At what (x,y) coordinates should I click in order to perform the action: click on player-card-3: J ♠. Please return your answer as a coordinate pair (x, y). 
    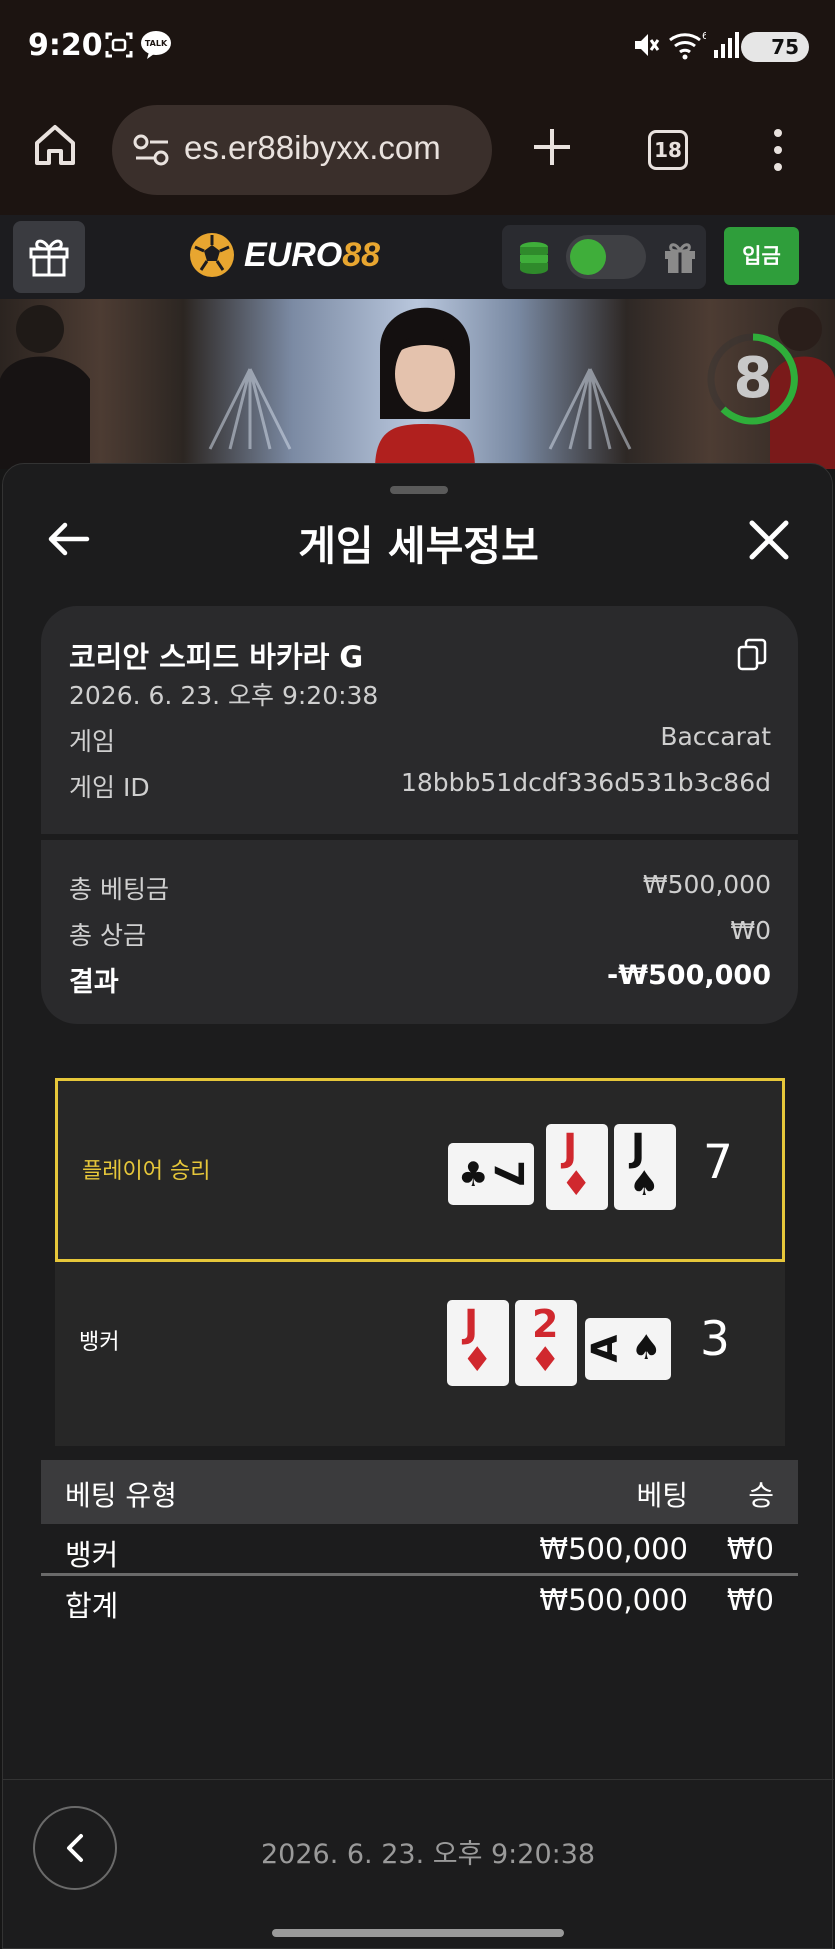
    Looking at the image, I should click on (645, 1167).